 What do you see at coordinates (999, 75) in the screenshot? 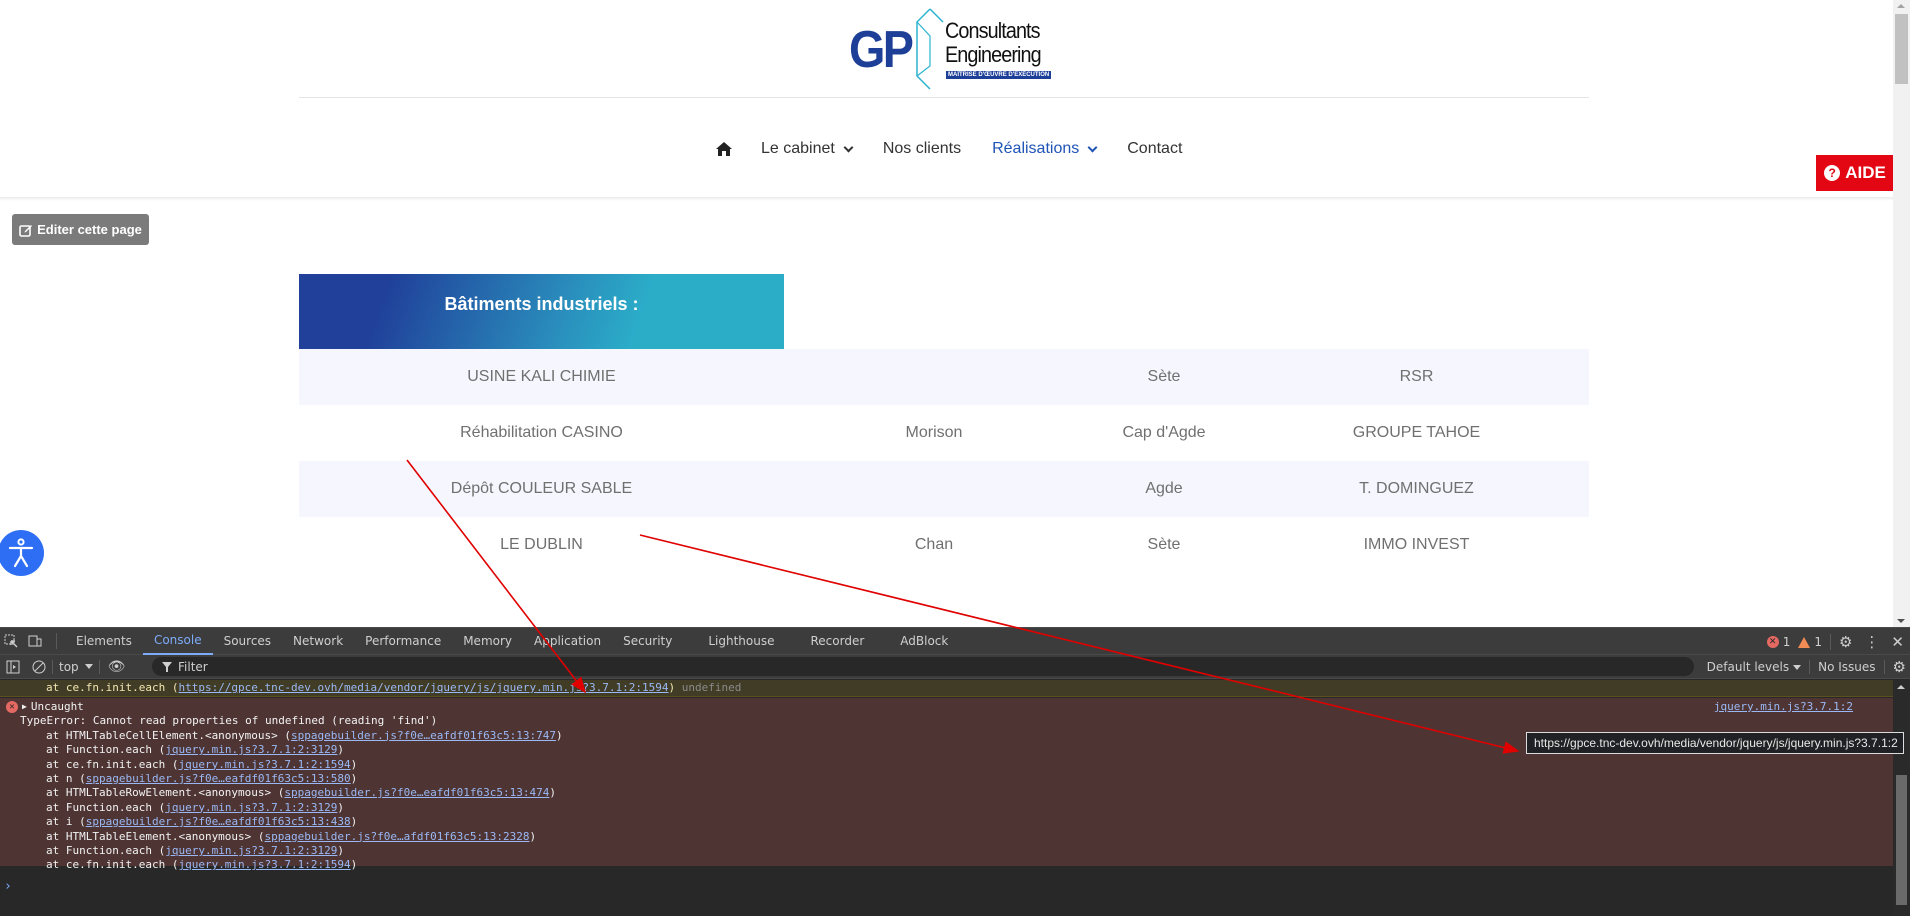
I see `logo-tagline: MAÎTRISE D'ŒUVRE D'EXÉCUTION` at bounding box center [999, 75].